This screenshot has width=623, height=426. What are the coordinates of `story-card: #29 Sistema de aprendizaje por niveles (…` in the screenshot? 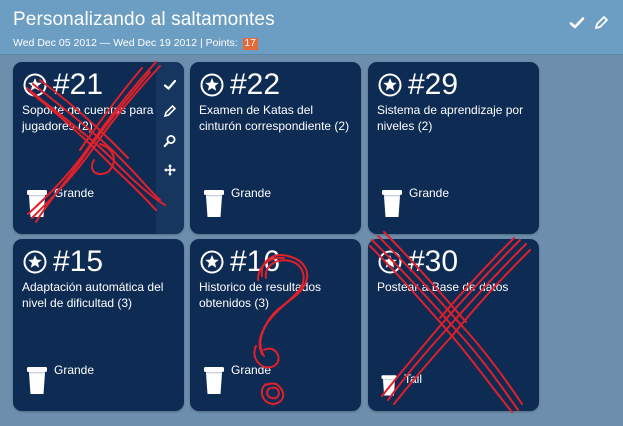 It's located at (453, 148).